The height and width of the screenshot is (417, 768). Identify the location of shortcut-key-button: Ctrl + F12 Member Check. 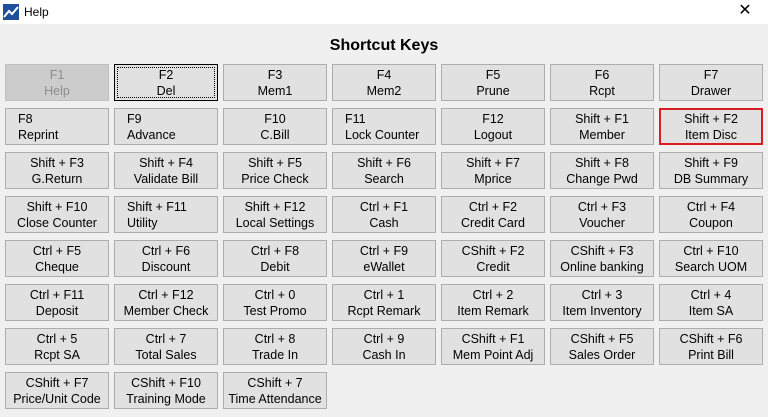
(166, 302).